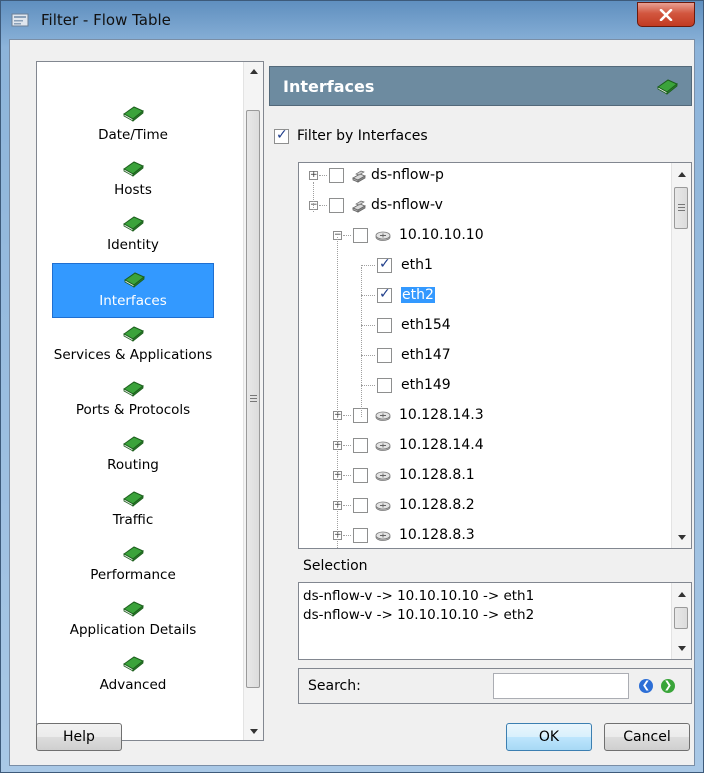 Image resolution: width=704 pixels, height=773 pixels. Describe the element at coordinates (133, 301) in the screenshot. I see `nav-item-label: Interfaces` at that location.